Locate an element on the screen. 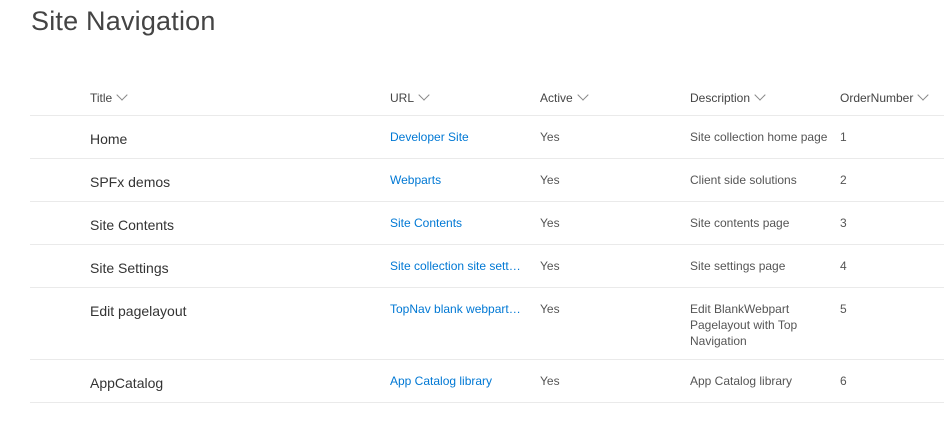 The image size is (944, 426). cell-url: Site collection site settings is located at coordinates (465, 267).